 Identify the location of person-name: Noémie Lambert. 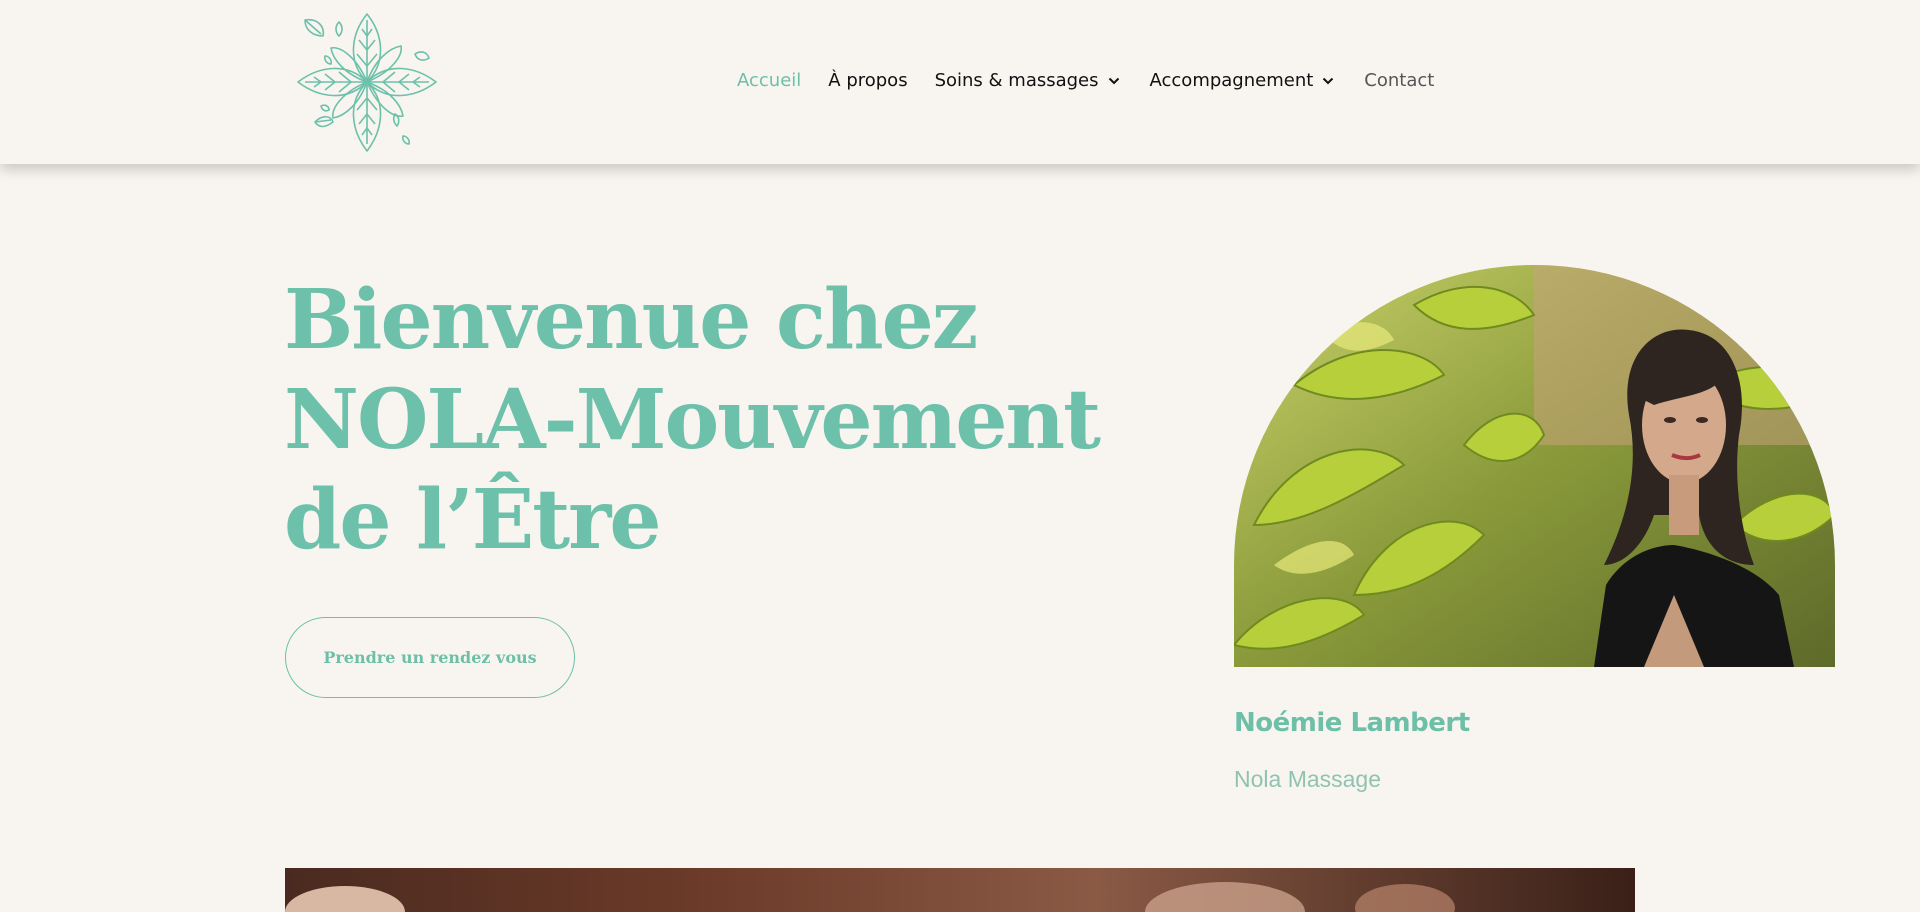
(1352, 723).